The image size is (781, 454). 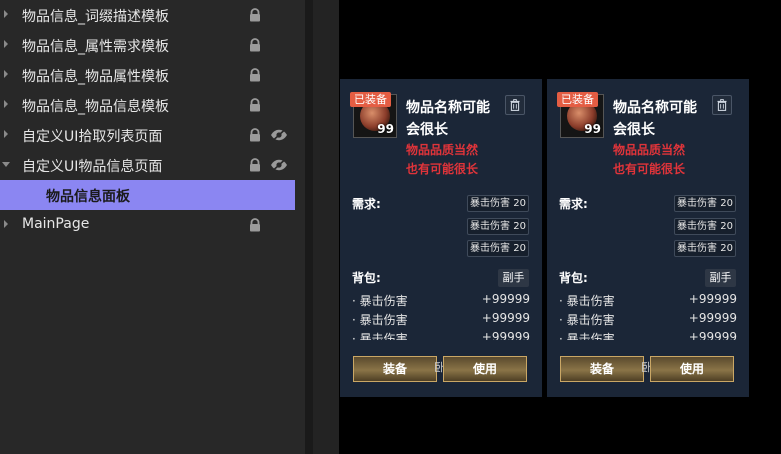 I want to click on tree-item-label: 物品信息_属性需求模板, so click(x=95, y=47).